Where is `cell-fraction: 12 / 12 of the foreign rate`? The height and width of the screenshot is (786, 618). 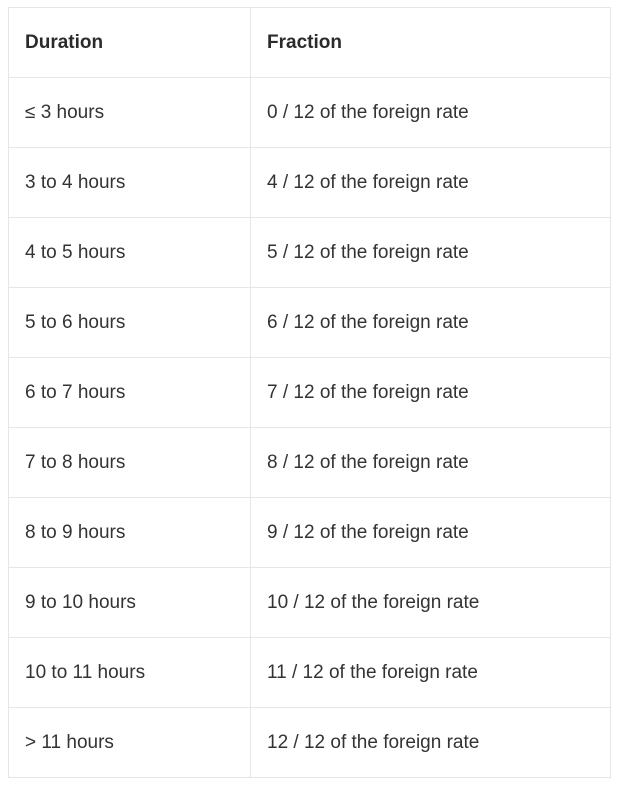 cell-fraction: 12 / 12 of the foreign rate is located at coordinates (430, 742).